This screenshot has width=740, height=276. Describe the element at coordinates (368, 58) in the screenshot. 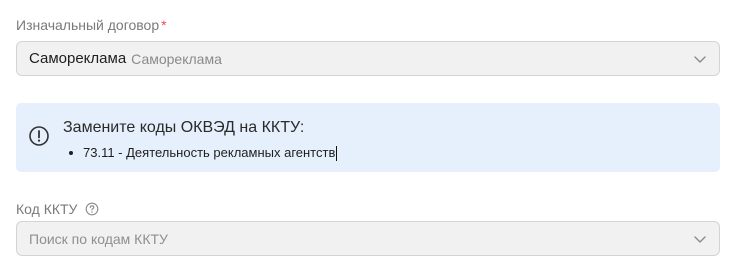

I see `contract-select: Саморекламa Саморекламa` at that location.